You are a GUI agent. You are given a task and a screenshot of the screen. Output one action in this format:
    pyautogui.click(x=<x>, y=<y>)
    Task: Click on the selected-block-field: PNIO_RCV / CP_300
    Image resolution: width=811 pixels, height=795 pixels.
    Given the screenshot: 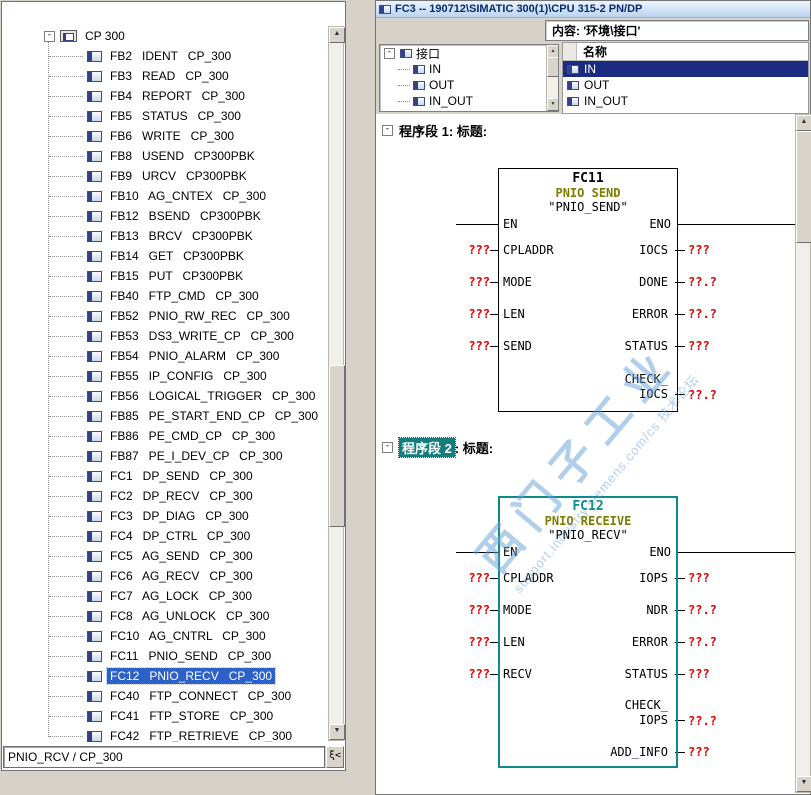 What is the action you would take?
    pyautogui.click(x=164, y=757)
    